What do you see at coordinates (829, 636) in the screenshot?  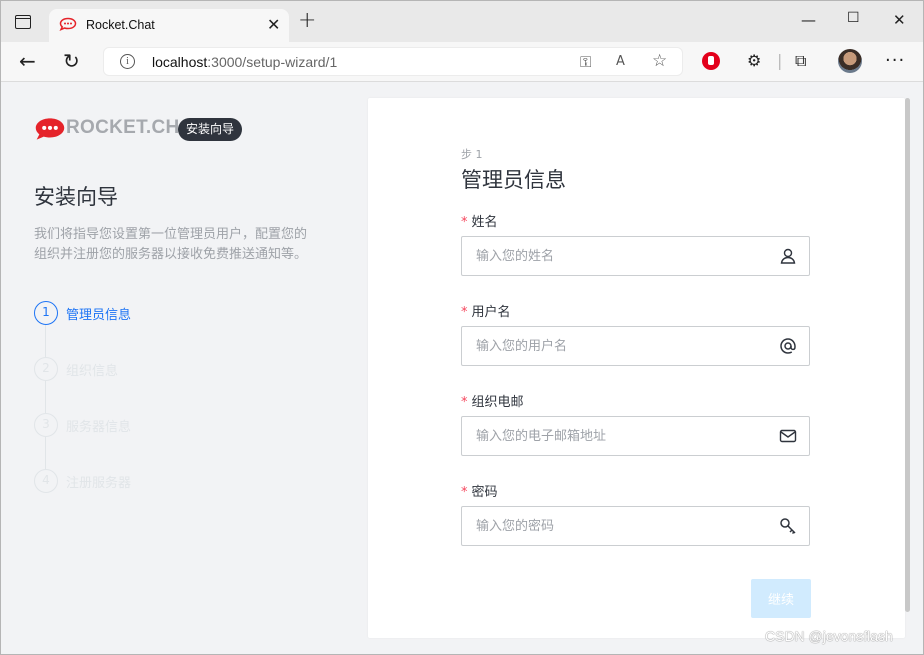 I see `watermark: CSDN @jevonsflash` at bounding box center [829, 636].